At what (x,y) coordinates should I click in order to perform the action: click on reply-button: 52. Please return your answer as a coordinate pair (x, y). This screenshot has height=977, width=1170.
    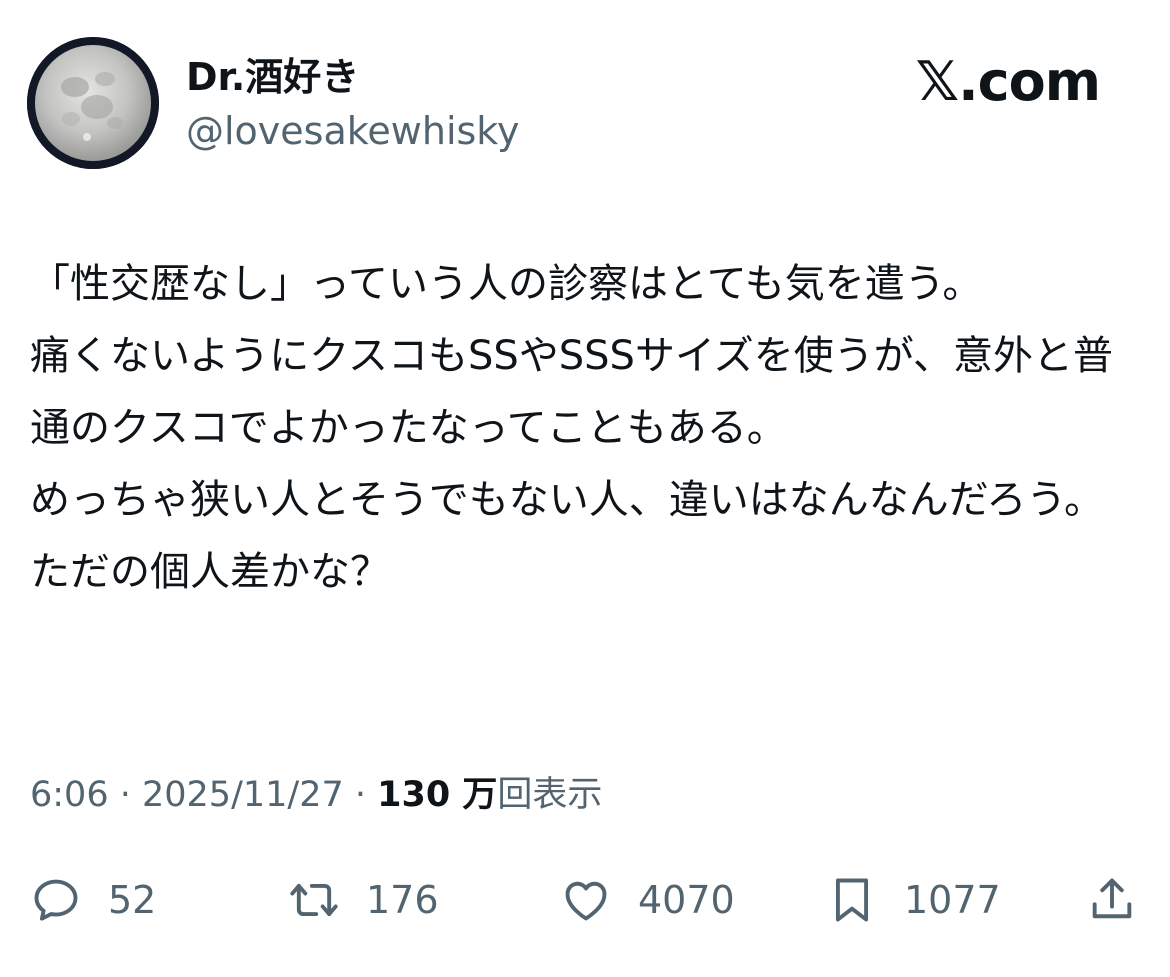
    Looking at the image, I should click on (93, 900).